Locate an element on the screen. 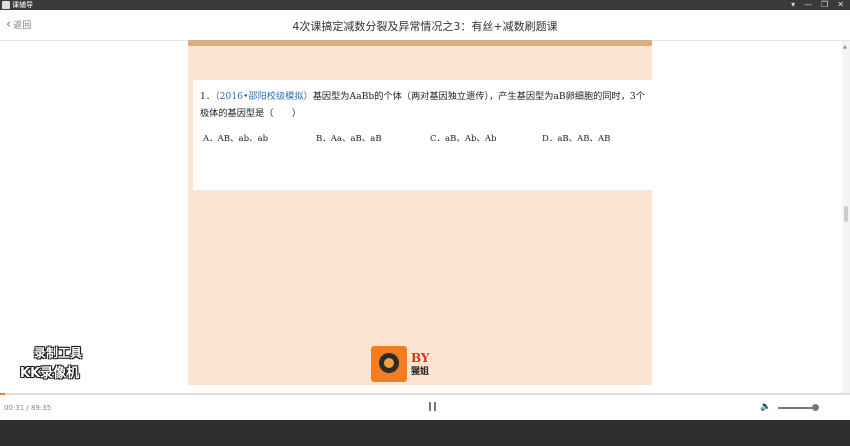 This screenshot has width=850, height=446. page-header: ‹ 返回 4次课搞定减数分裂及异常情况之3：有丝+减数刷题课 is located at coordinates (425, 25).